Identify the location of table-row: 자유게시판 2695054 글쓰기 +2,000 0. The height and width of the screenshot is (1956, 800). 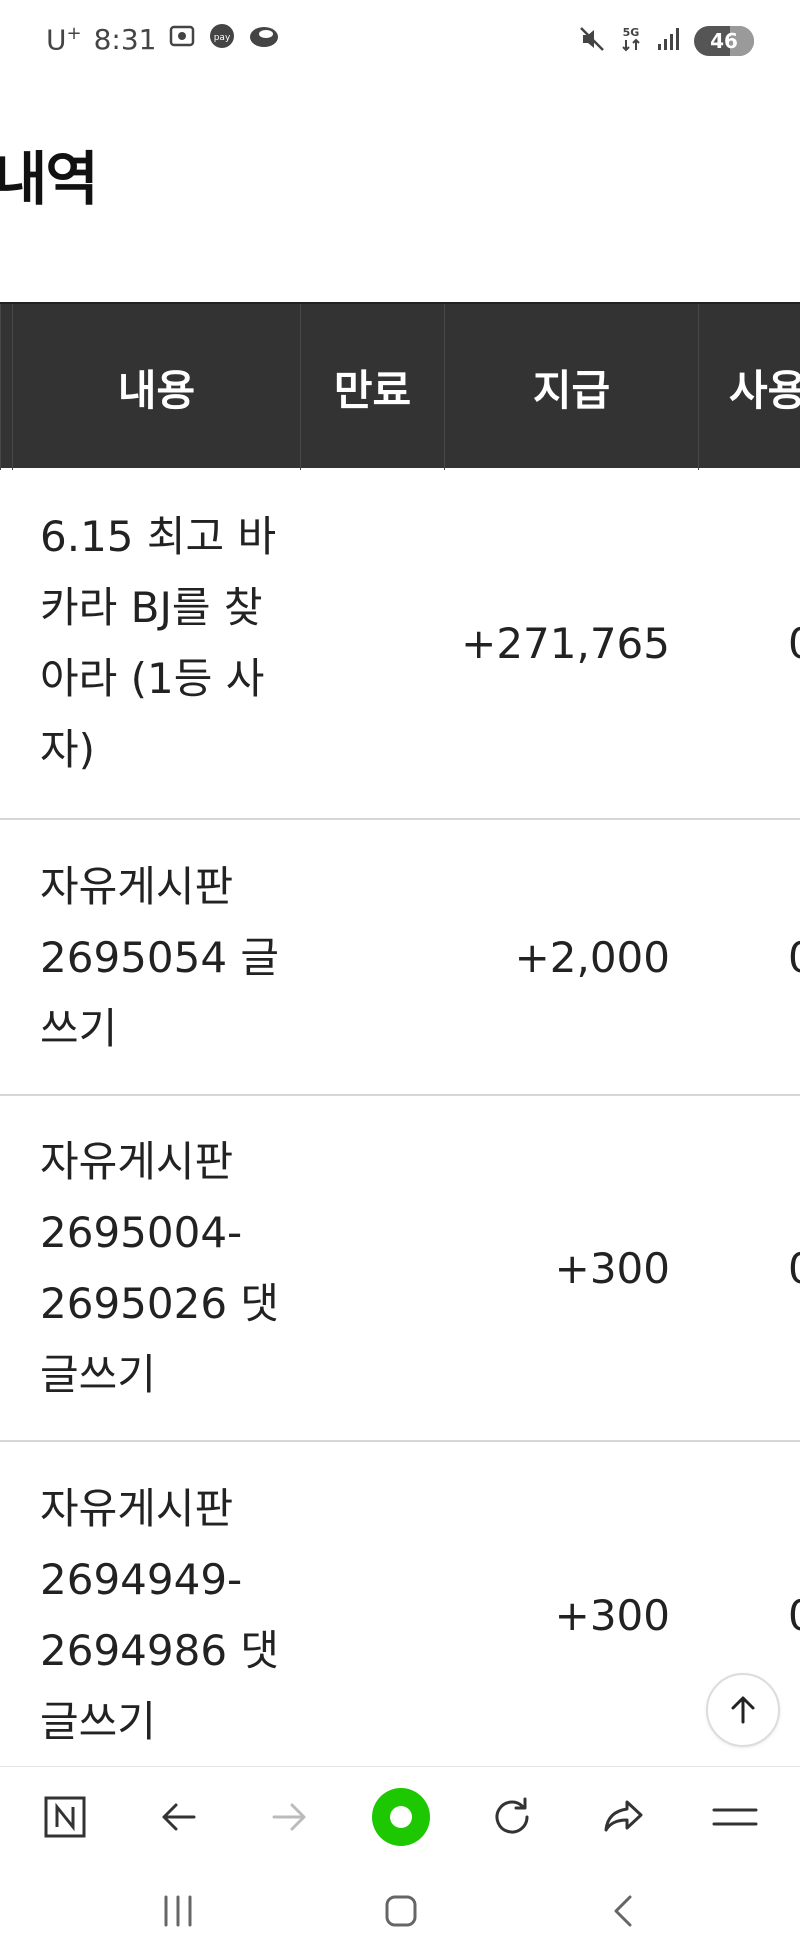
(400, 958).